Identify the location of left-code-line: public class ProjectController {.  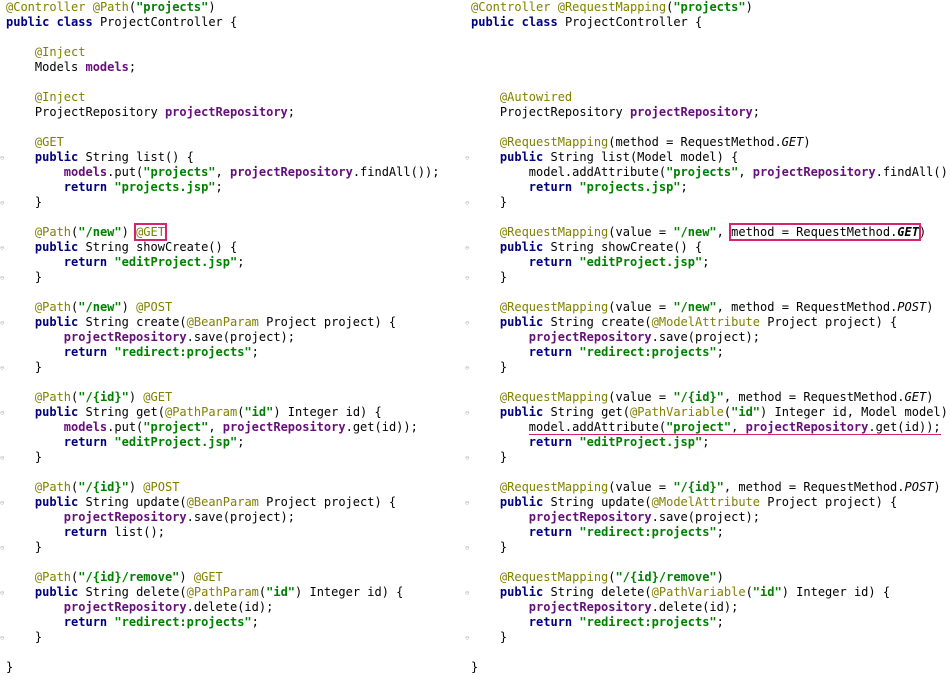
(122, 22).